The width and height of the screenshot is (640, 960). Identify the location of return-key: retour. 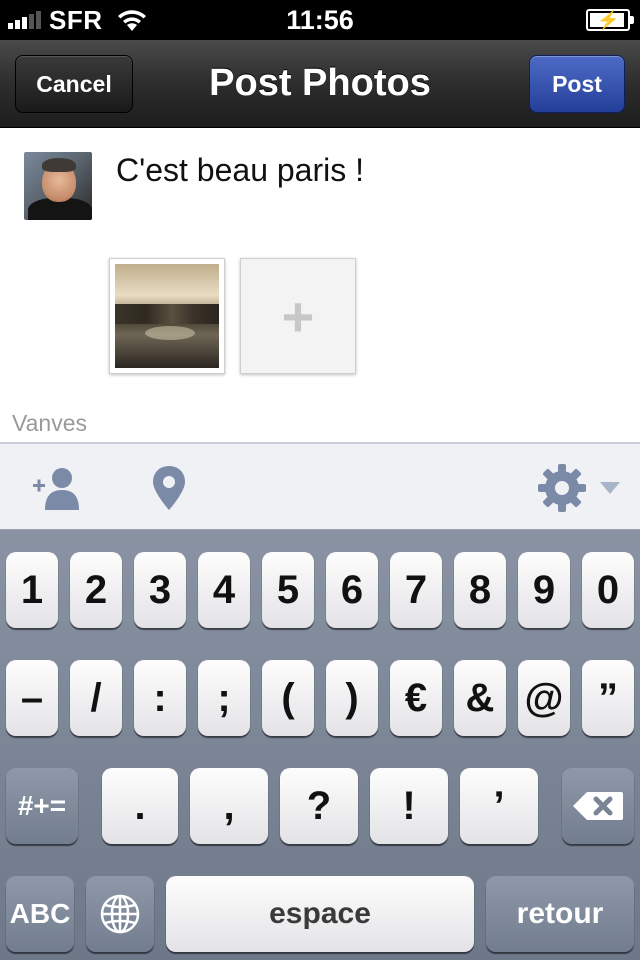
(560, 914).